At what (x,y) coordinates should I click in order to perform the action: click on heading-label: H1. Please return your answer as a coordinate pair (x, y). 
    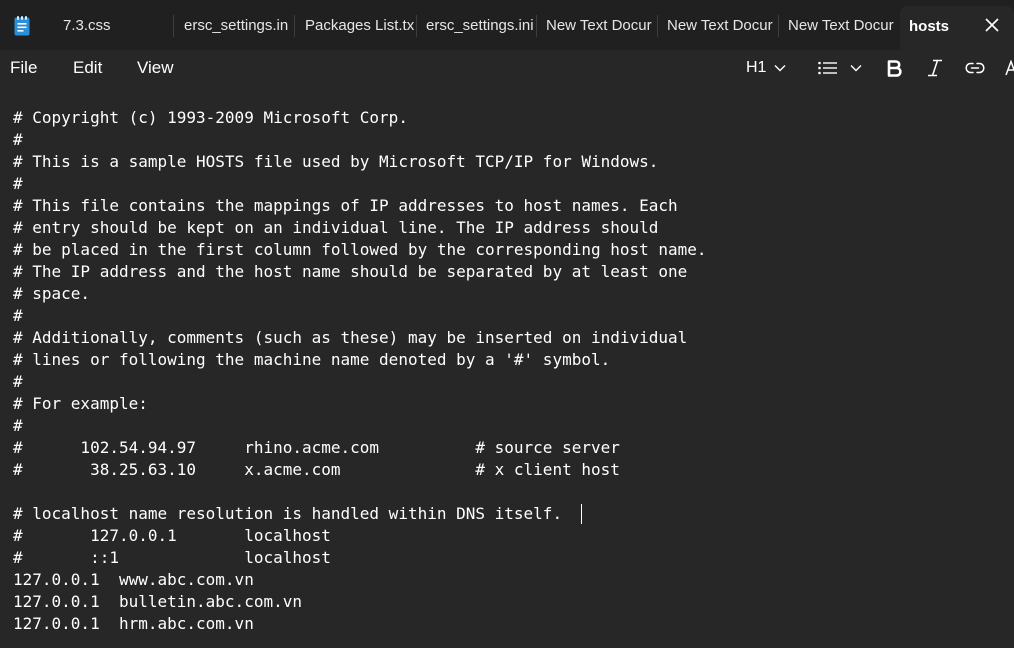
    Looking at the image, I should click on (756, 67).